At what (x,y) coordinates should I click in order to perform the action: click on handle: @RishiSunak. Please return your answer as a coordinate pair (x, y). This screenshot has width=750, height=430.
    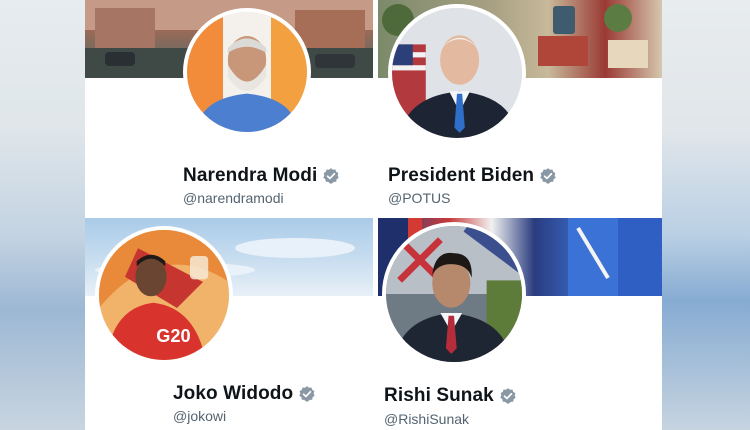
    Looking at the image, I should click on (426, 419).